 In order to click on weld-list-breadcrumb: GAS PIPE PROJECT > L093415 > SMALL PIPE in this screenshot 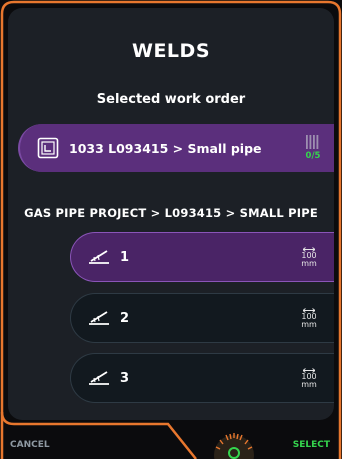, I will do `click(171, 213)`.